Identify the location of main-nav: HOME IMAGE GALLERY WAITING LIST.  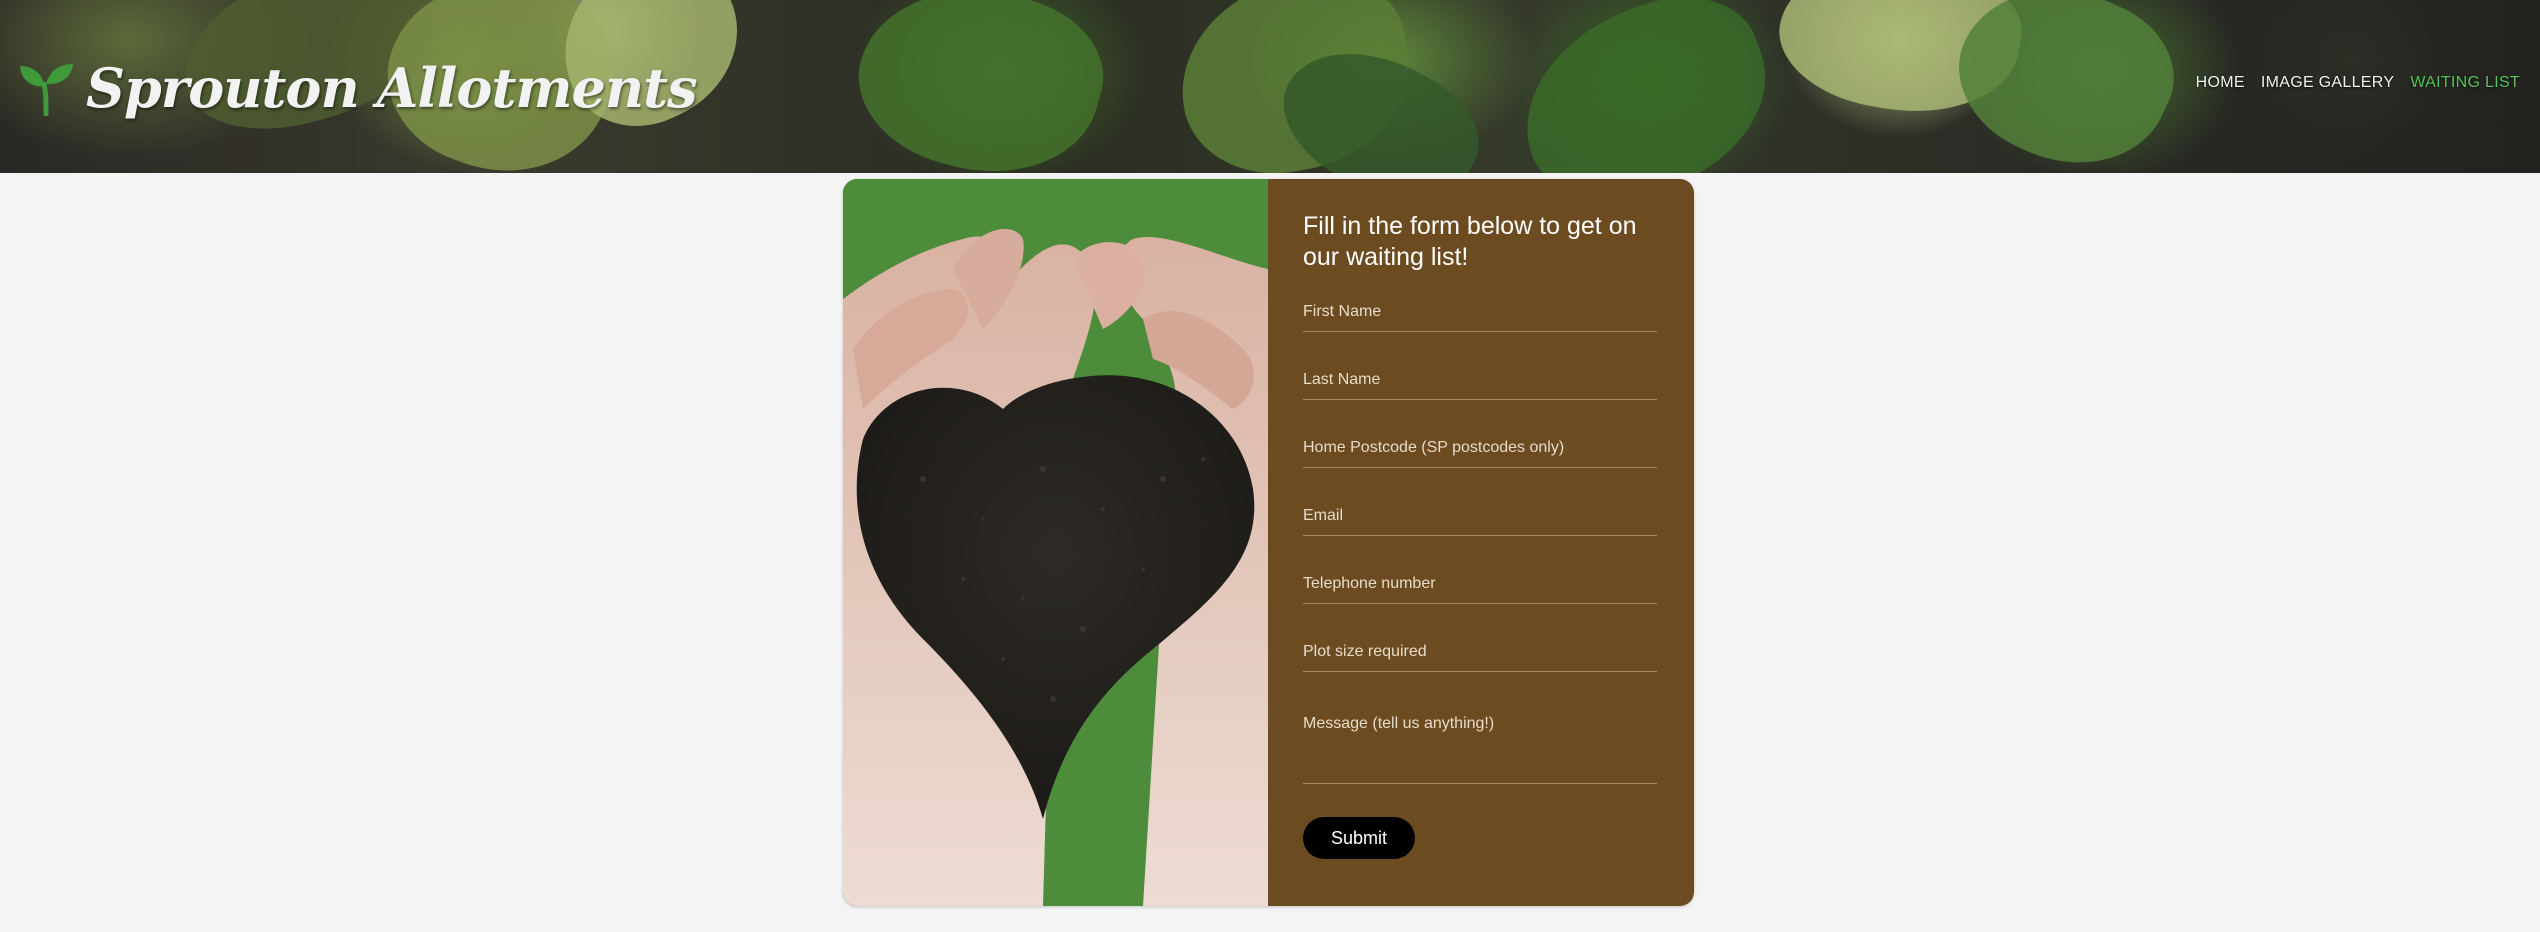
(2358, 83).